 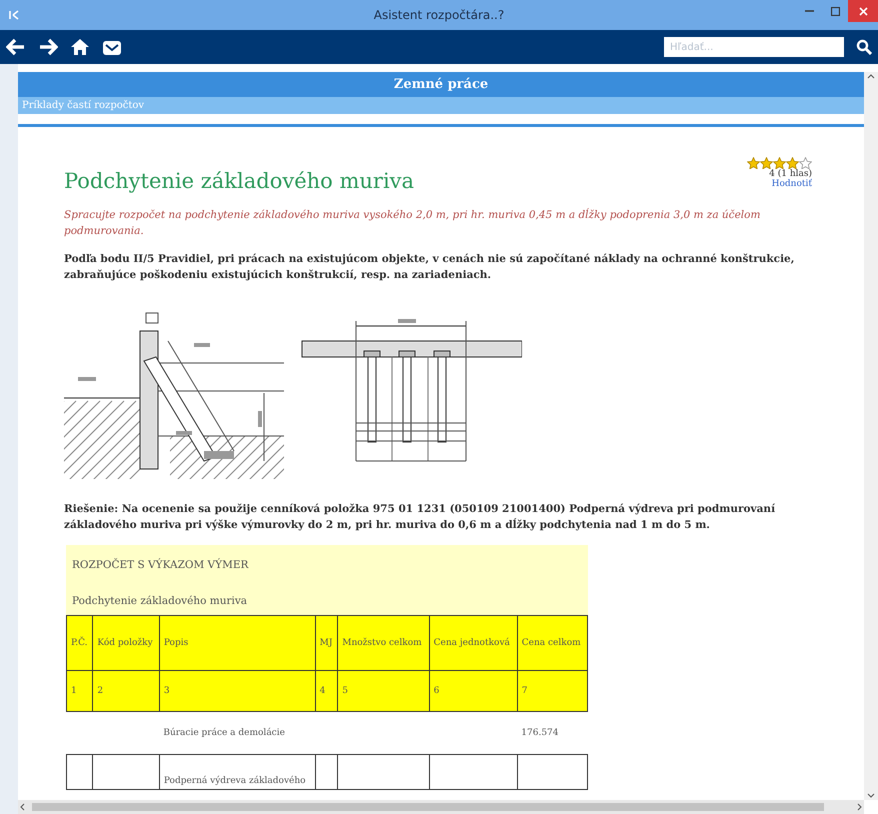 What do you see at coordinates (441, 105) in the screenshot?
I see `breadcrumb-bar: Príklady častí rozpočtov` at bounding box center [441, 105].